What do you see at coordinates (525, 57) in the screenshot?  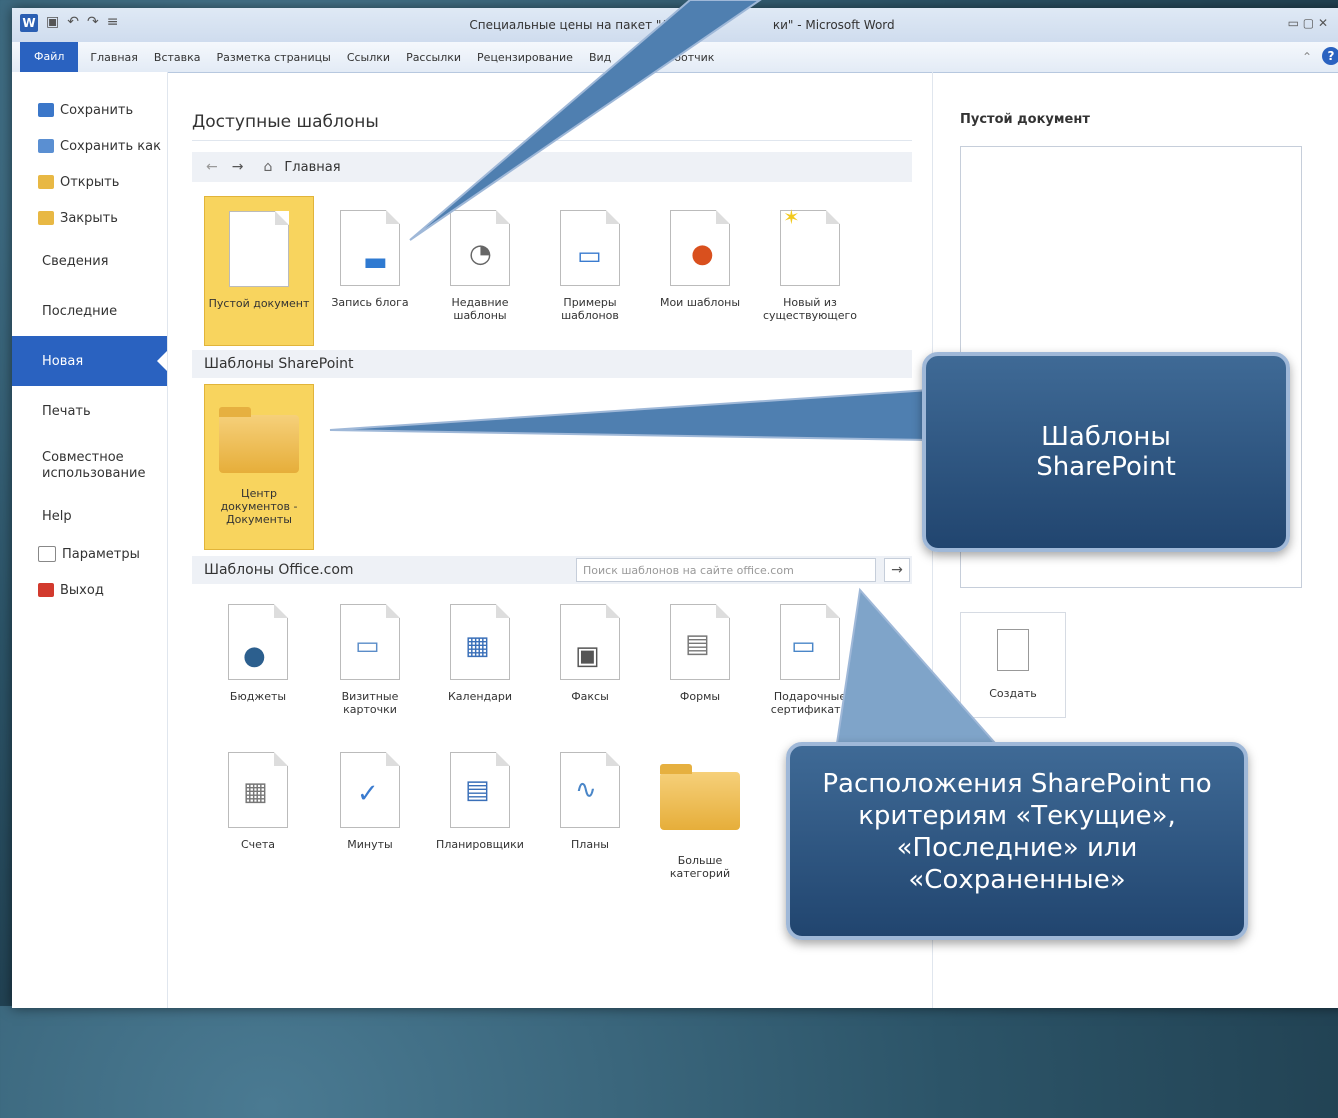 I see `tab-review: Рецензирование` at bounding box center [525, 57].